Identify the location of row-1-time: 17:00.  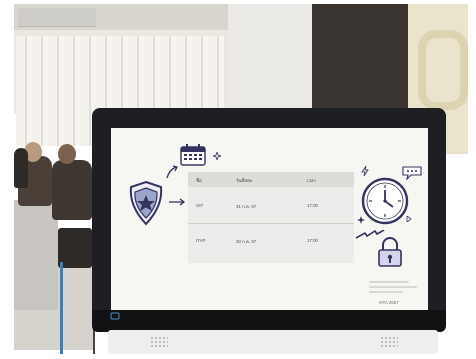
(312, 205).